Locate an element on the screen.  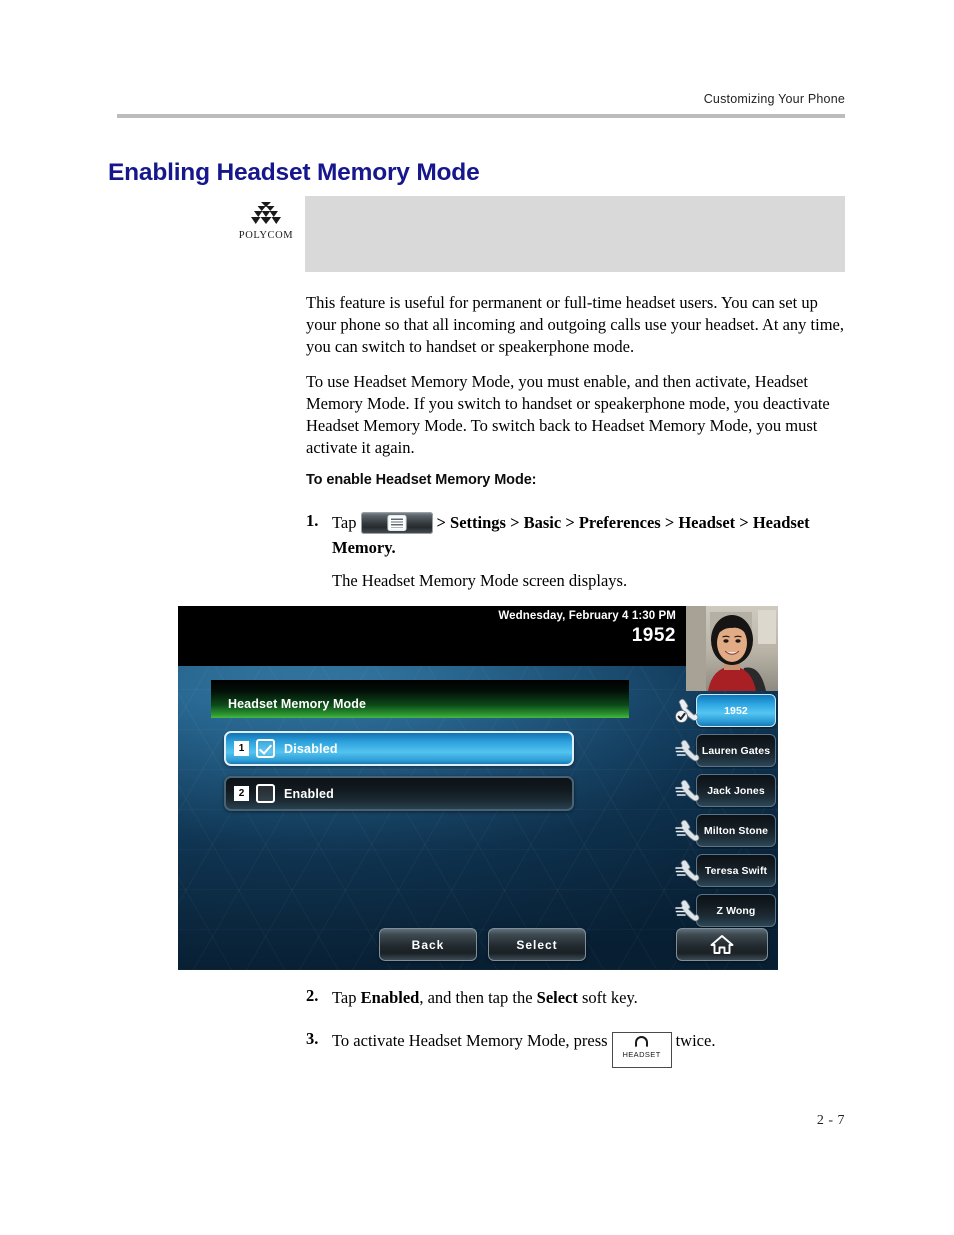
headset-key-label: HEADSET is located at coordinates (641, 1054).